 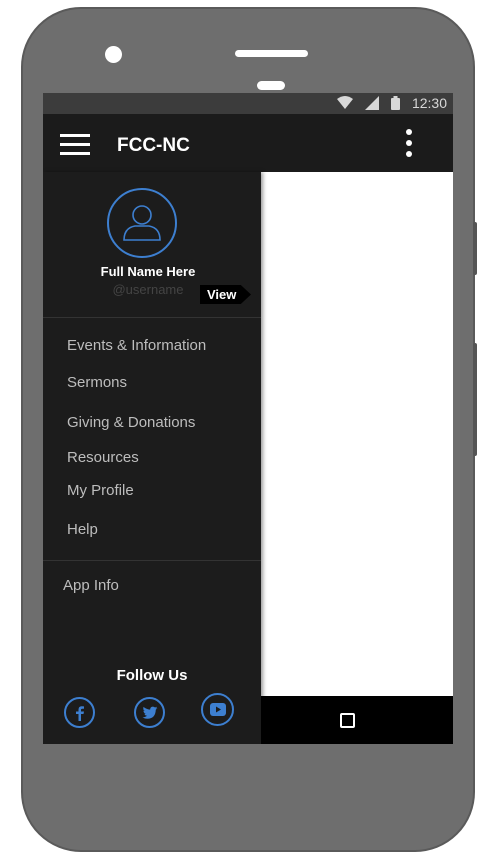 I want to click on menu-item-app-info: App Info, so click(x=91, y=585).